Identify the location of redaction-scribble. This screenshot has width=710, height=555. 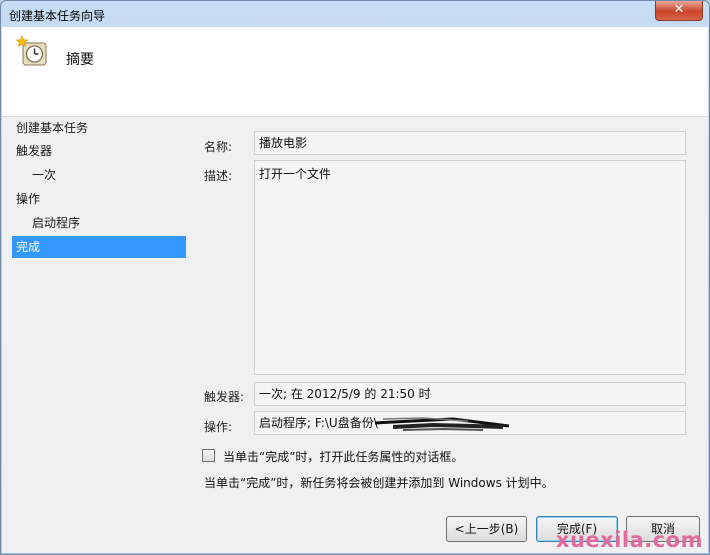
(442, 424).